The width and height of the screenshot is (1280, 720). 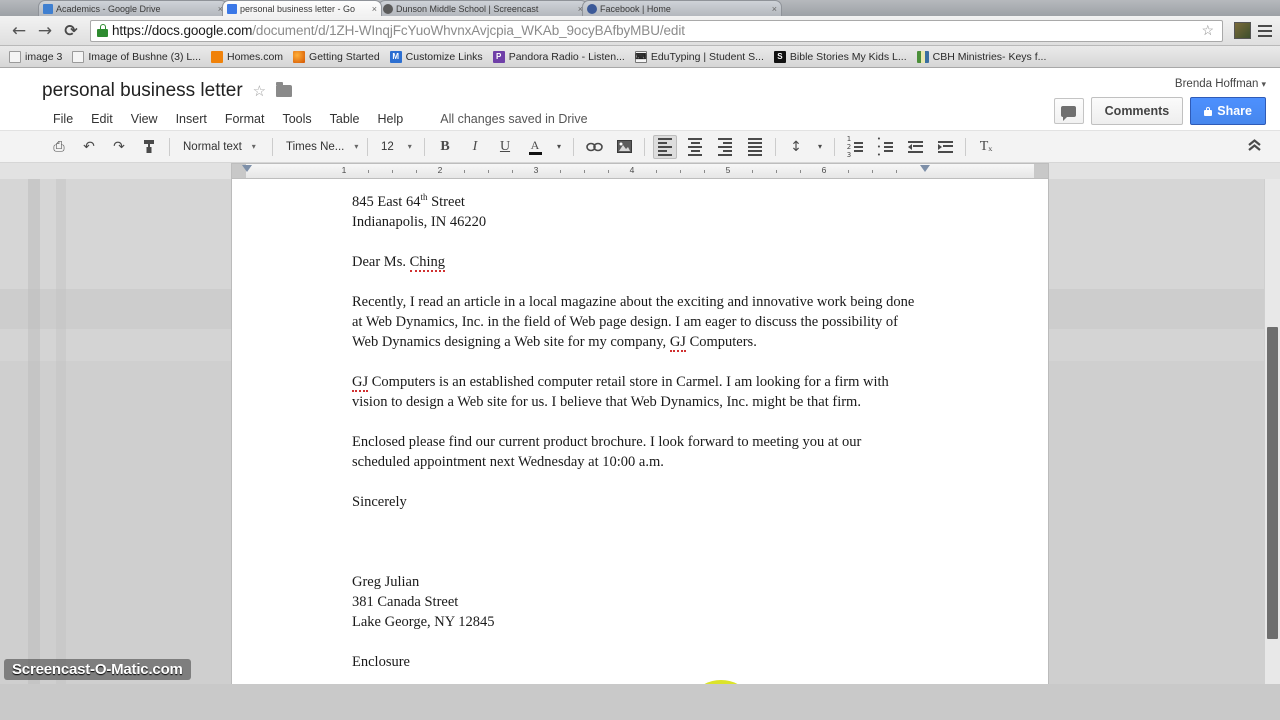 I want to click on insert-image-icon, so click(x=624, y=147).